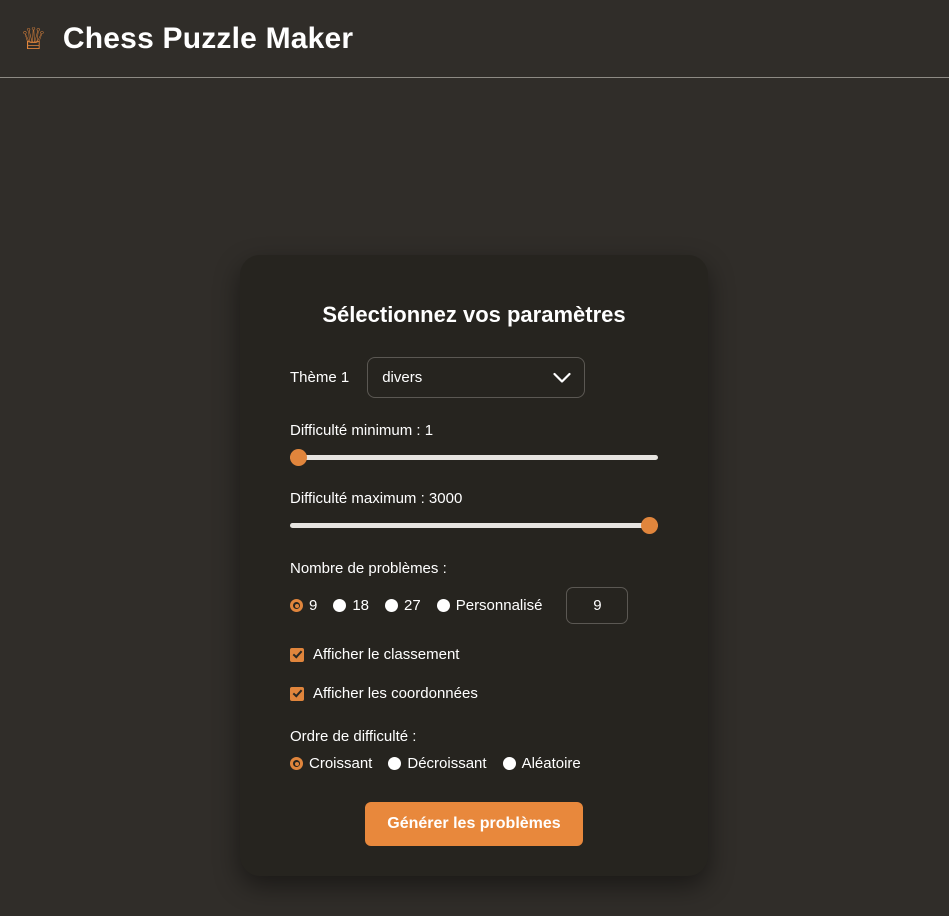 The image size is (949, 916). I want to click on difficulty-order-option-random: Aléatoire, so click(541, 763).